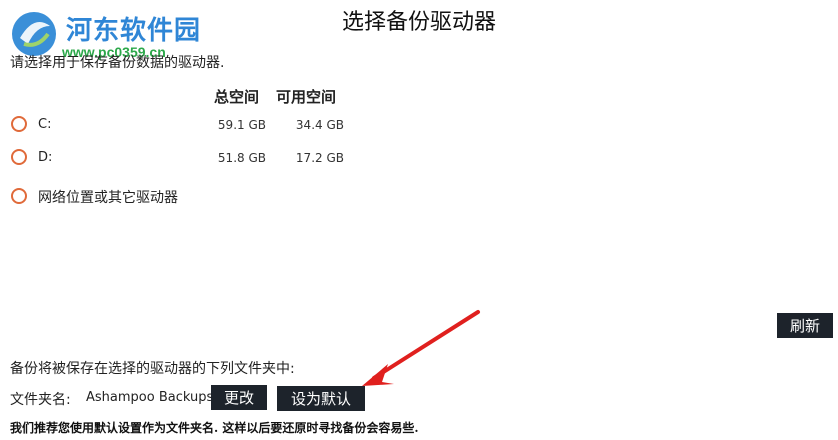 This screenshot has width=838, height=440. Describe the element at coordinates (150, 397) in the screenshot. I see `folder-name-value: Ashampoo Backups` at that location.